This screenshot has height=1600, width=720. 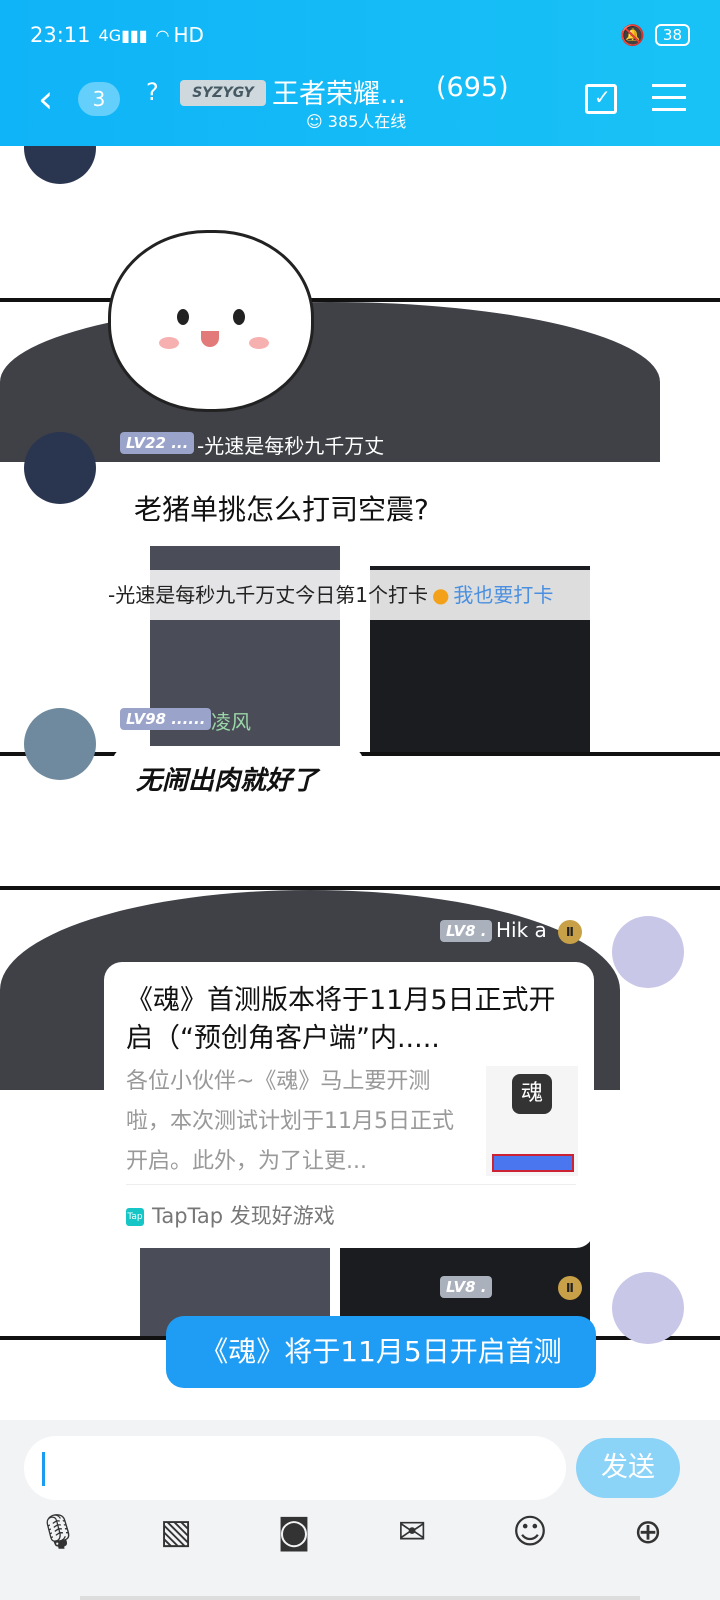 What do you see at coordinates (123, 35) in the screenshot?
I see `signal-icon: 4G▮▮▮` at bounding box center [123, 35].